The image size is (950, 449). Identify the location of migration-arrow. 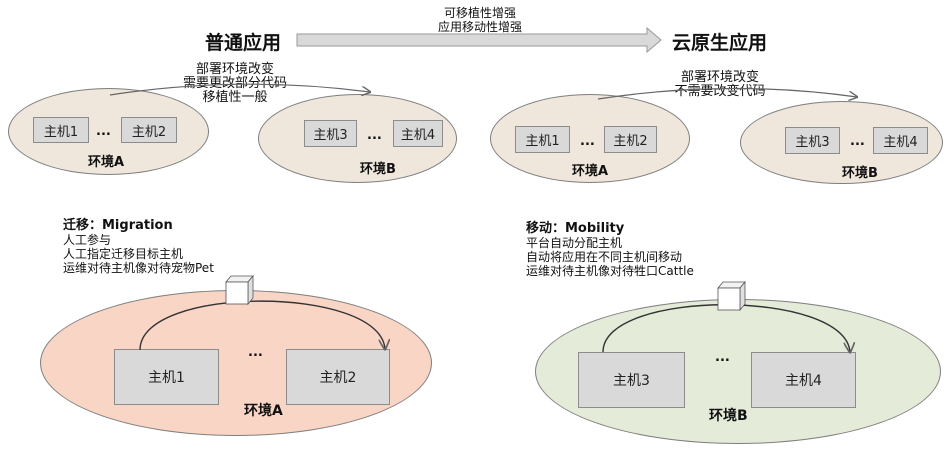
(262, 325).